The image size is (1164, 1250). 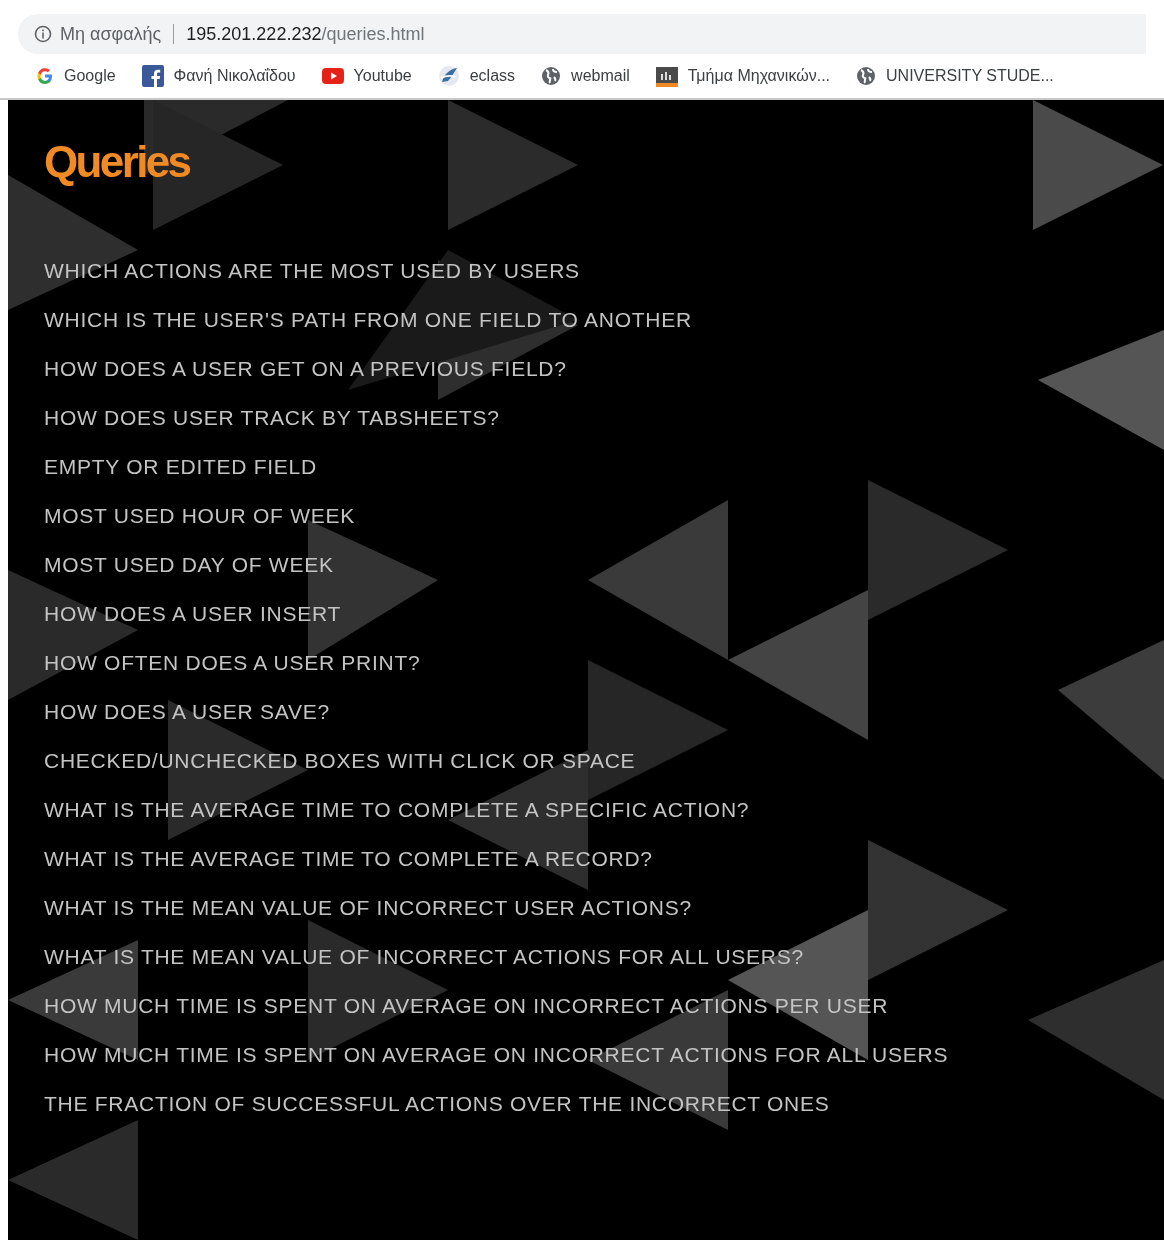 What do you see at coordinates (437, 1104) in the screenshot?
I see `query-link: THE FRACTION OF SUCCESSFUL ACTIONS OVER THE INCORRECT ONES` at bounding box center [437, 1104].